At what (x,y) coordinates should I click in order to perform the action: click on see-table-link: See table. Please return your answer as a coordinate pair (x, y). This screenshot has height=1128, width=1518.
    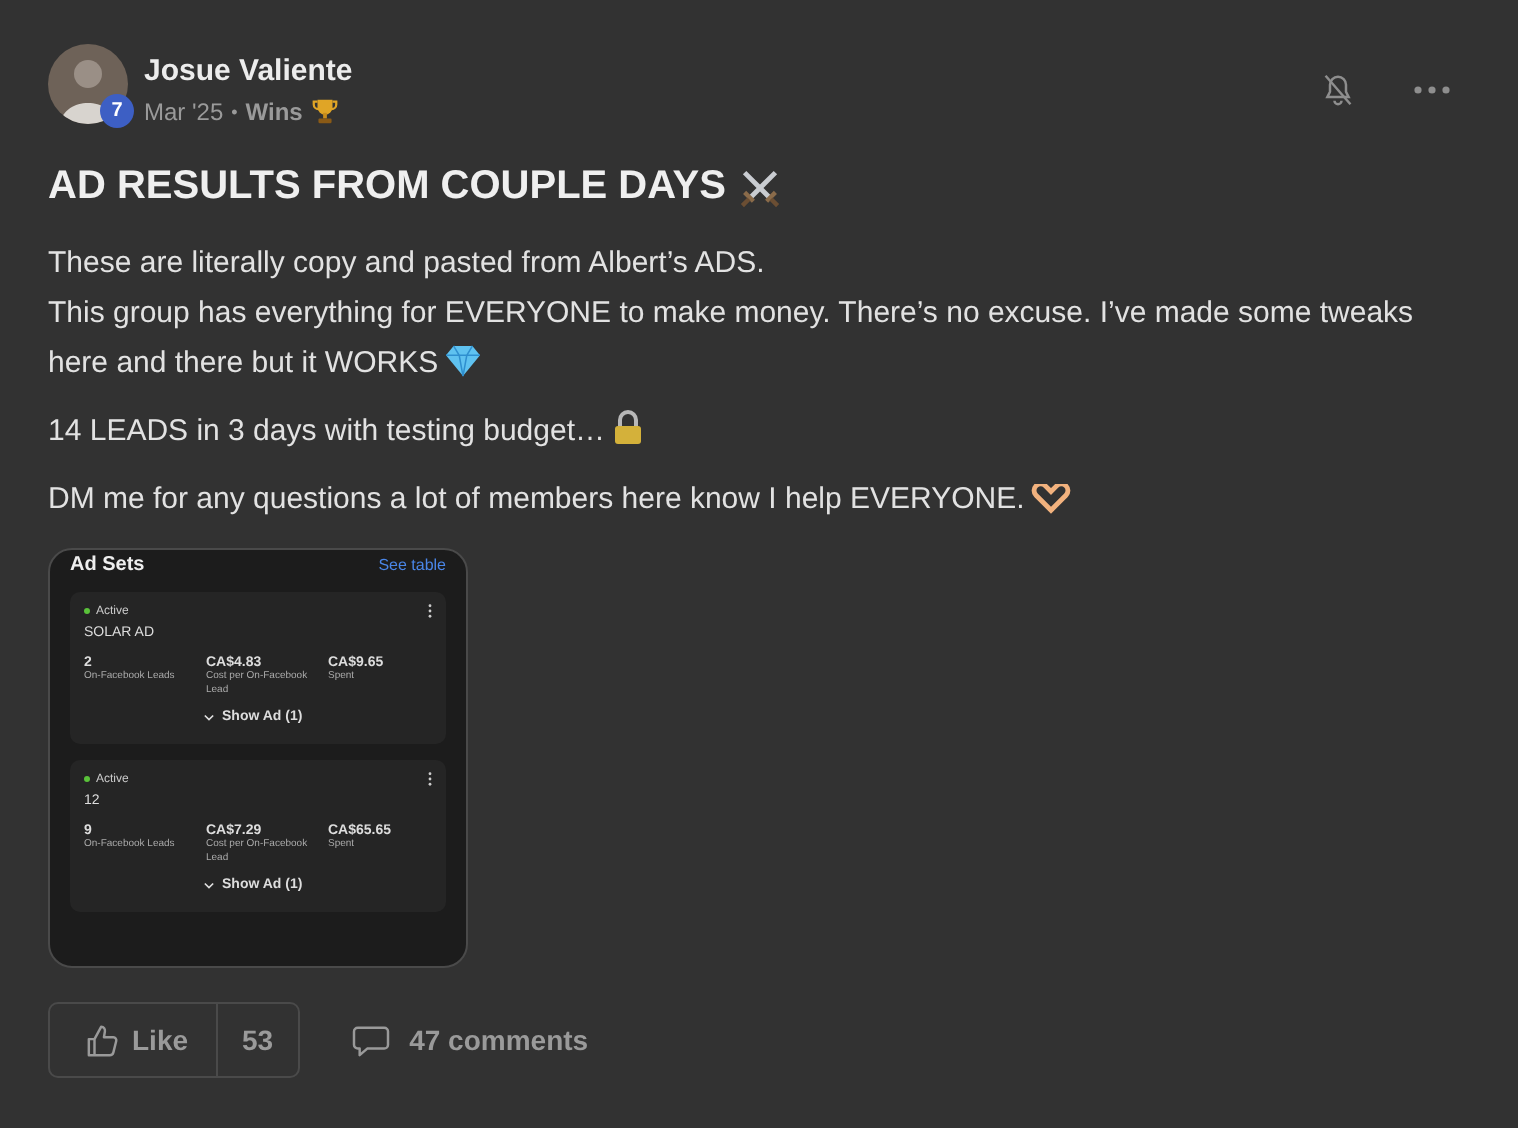
    Looking at the image, I should click on (412, 565).